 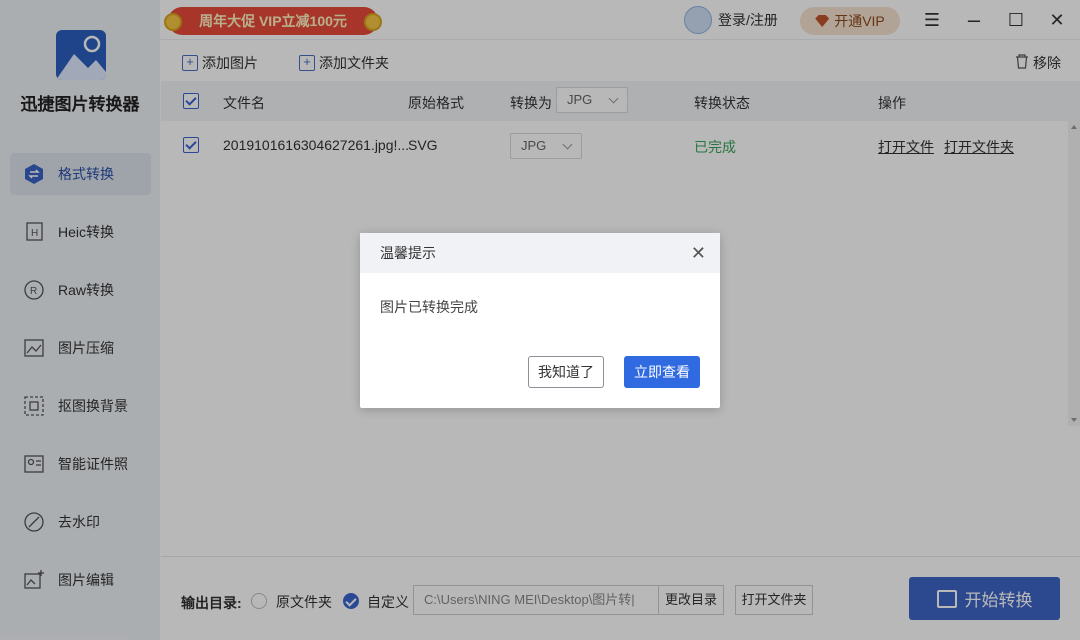 What do you see at coordinates (566, 372) in the screenshot?
I see `acknowledge-button: 我知道了` at bounding box center [566, 372].